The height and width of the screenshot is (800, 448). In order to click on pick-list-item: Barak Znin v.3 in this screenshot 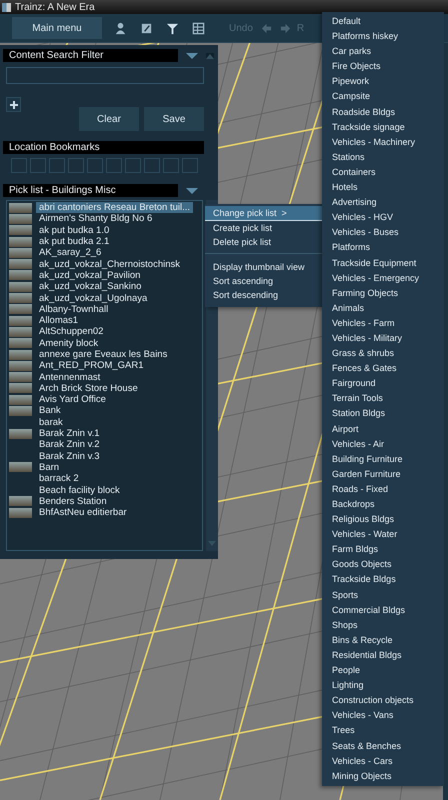, I will do `click(104, 456)`.